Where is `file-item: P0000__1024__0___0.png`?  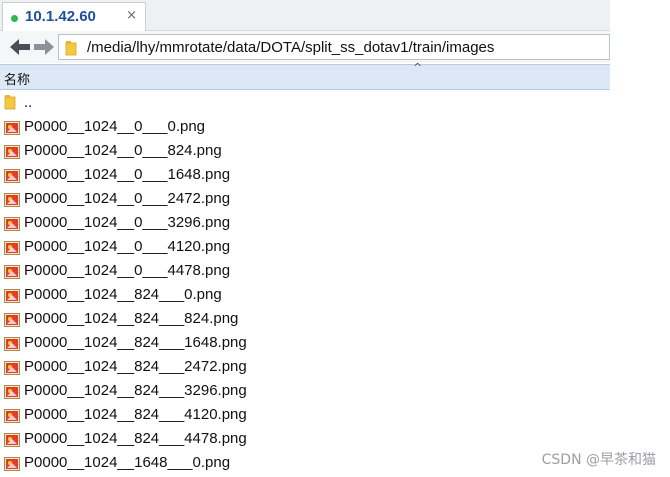
file-item: P0000__1024__0___0.png is located at coordinates (305, 127).